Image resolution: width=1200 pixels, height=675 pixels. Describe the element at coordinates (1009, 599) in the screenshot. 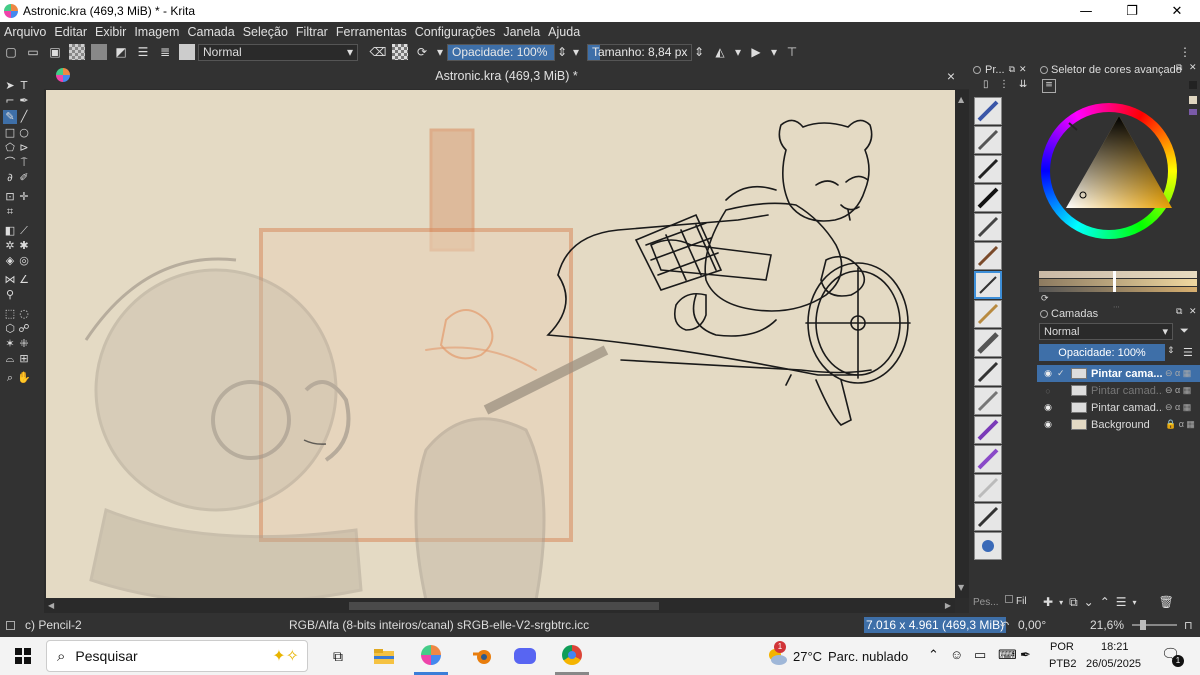

I see `search-options-checkbox` at that location.